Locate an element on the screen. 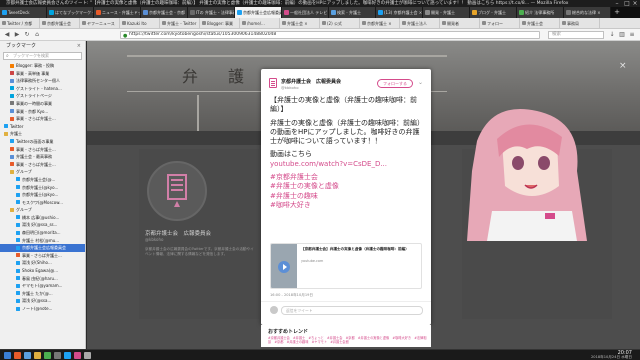 The height and width of the screenshot is (360, 640). bookmark-item: 京都弁護士会広報委員会 is located at coordinates (42, 248).